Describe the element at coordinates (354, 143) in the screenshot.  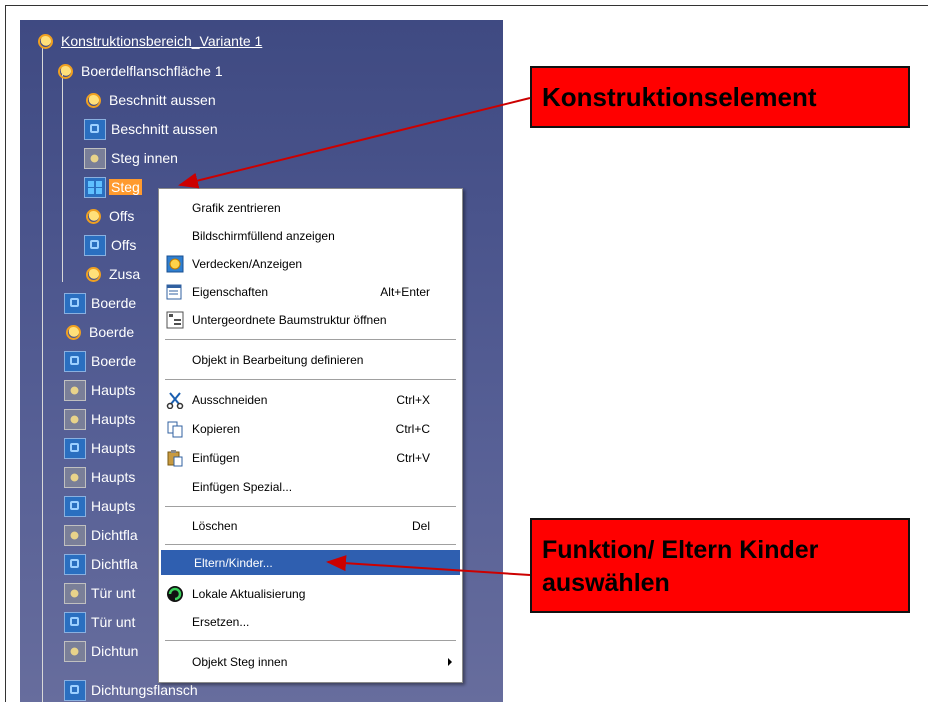
I see `arrow-to-steg-node` at that location.